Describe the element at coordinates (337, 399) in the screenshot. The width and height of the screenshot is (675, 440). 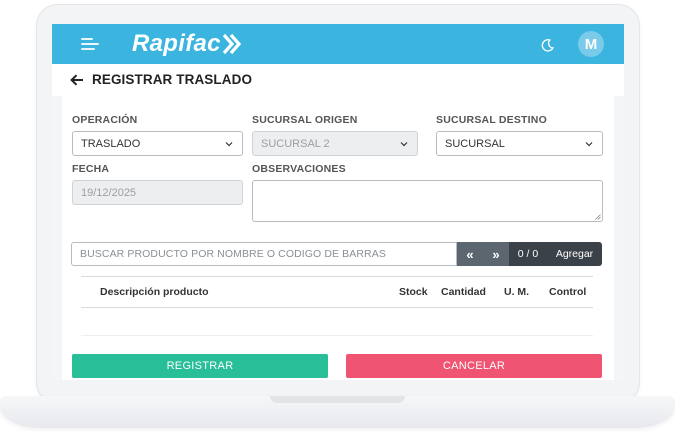
I see `laptop-notch` at that location.